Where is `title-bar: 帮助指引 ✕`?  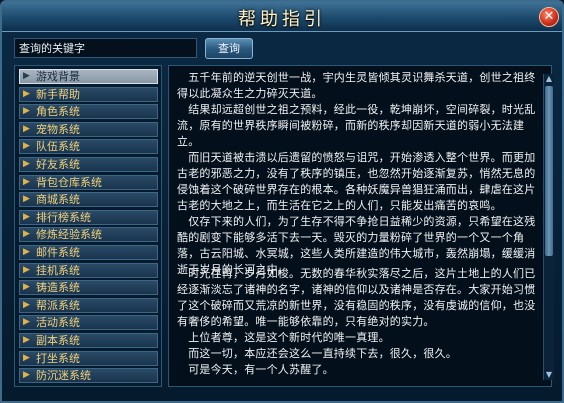
title-bar: 帮助指引 ✕ is located at coordinates (282, 17).